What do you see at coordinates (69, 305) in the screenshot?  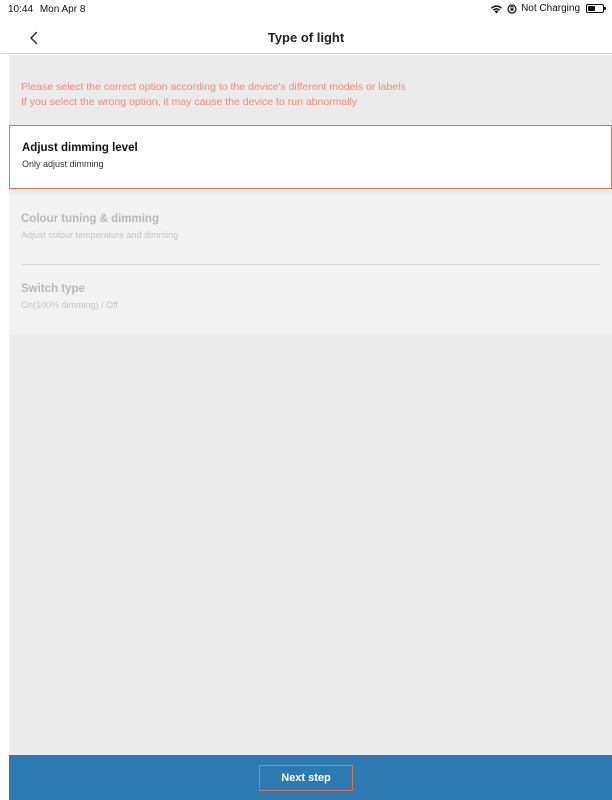 I see `option-subtitle: On(100% dimming) / Off` at bounding box center [69, 305].